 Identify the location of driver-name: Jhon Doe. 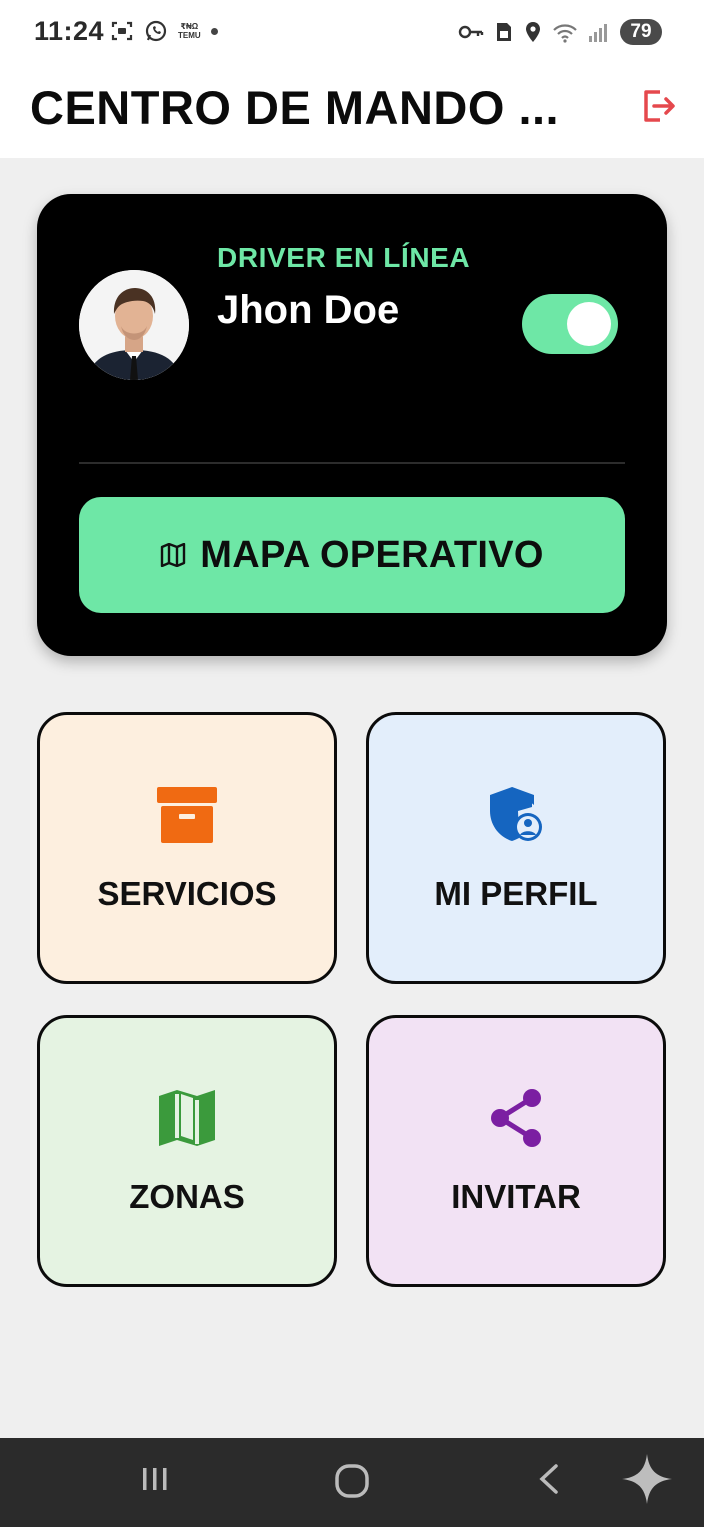
(308, 310).